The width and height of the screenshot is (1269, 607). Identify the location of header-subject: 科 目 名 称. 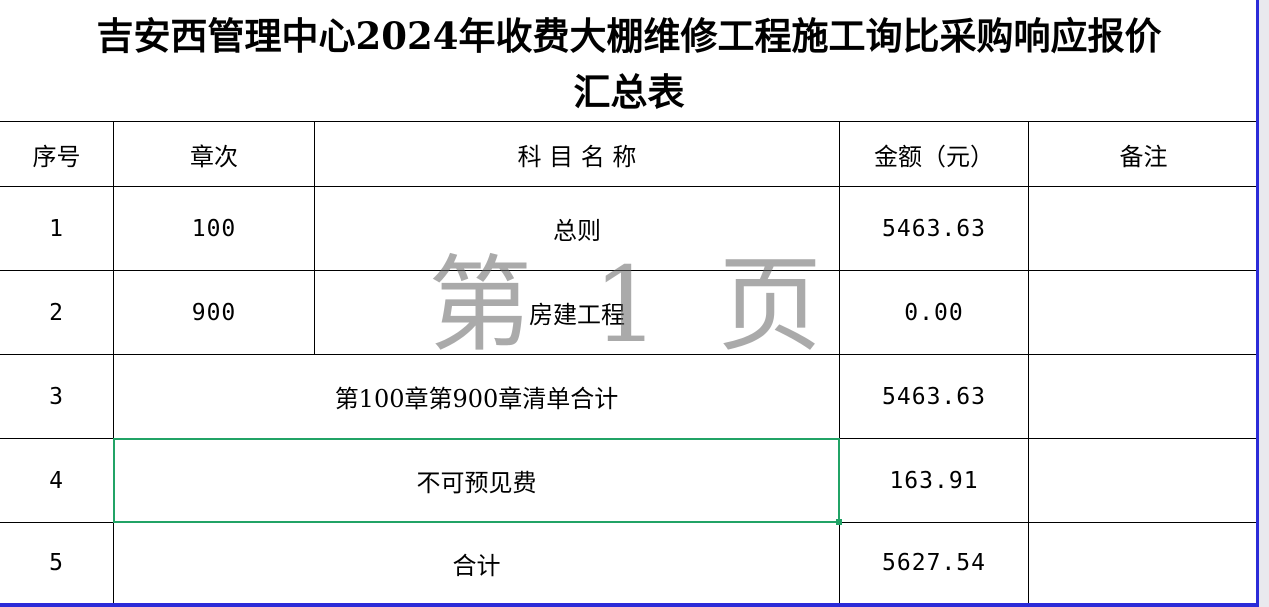
(577, 154).